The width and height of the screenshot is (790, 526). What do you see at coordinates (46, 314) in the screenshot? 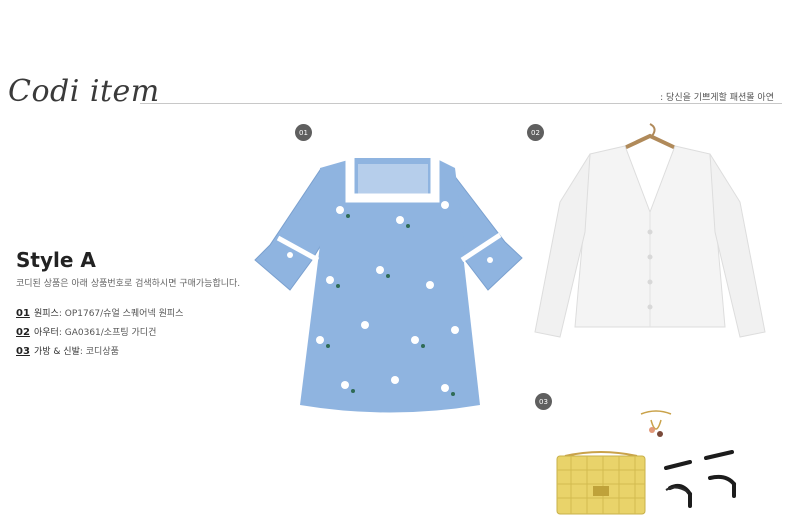
I see `item-label: 원피스` at bounding box center [46, 314].